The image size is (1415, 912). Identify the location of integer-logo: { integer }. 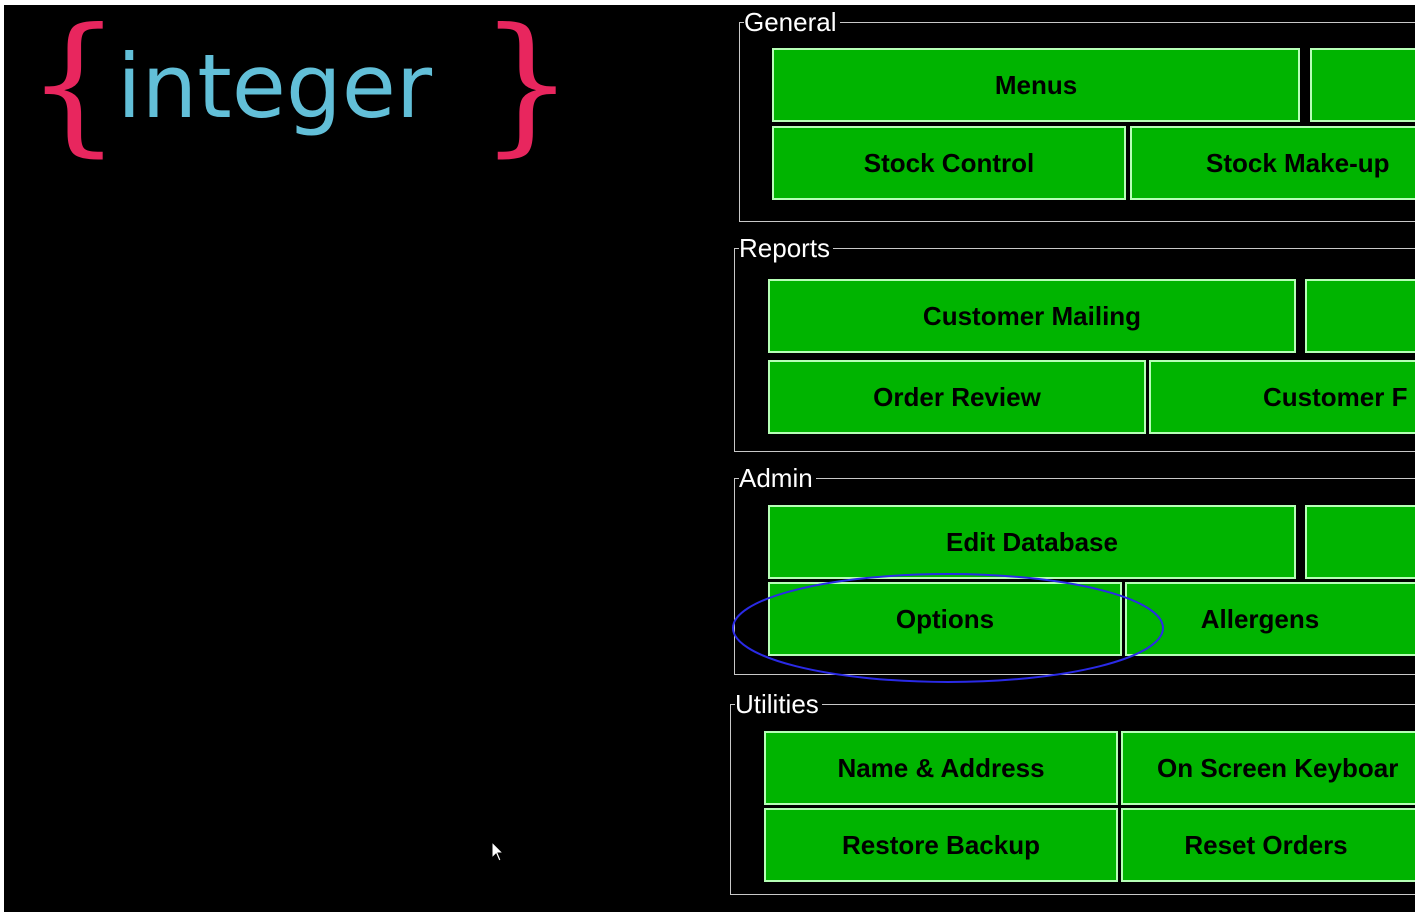
(300, 88).